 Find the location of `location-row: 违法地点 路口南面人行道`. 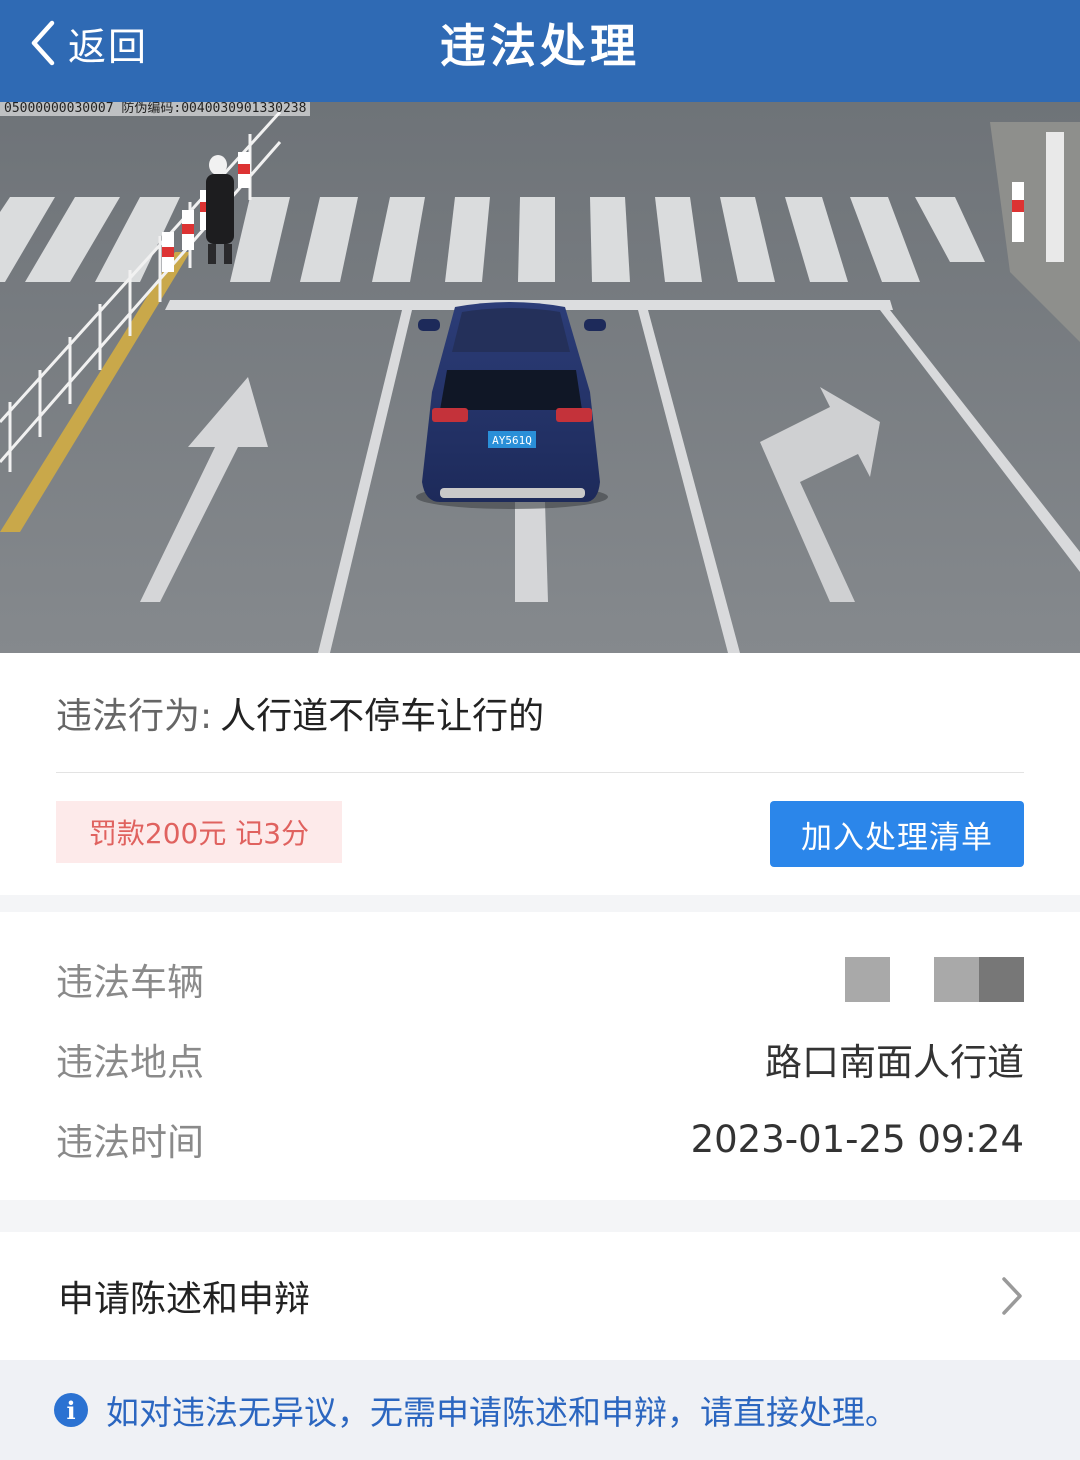

location-row: 违法地点 路口南面人行道 is located at coordinates (540, 1059).